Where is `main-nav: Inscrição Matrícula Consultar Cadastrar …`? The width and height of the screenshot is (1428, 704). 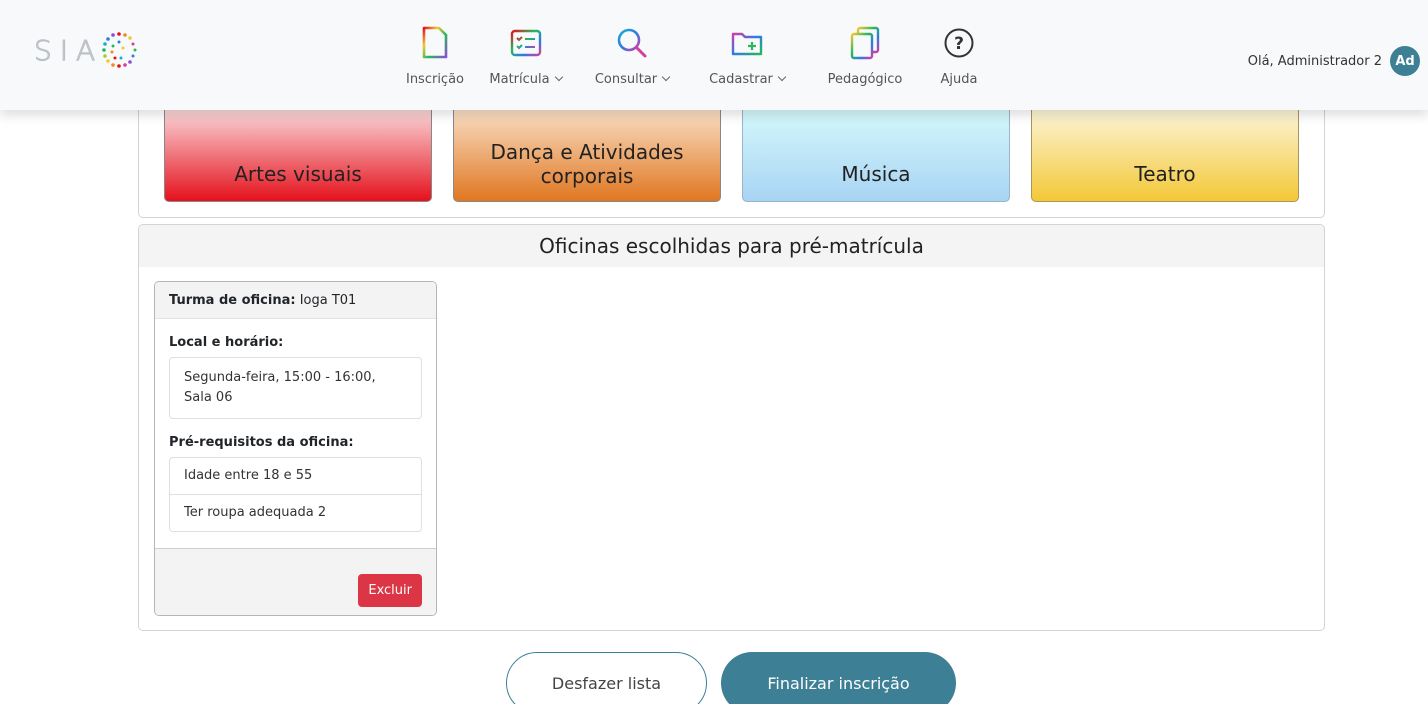 main-nav: Inscrição Matrícula Consultar Cadastrar … is located at coordinates (695, 56).